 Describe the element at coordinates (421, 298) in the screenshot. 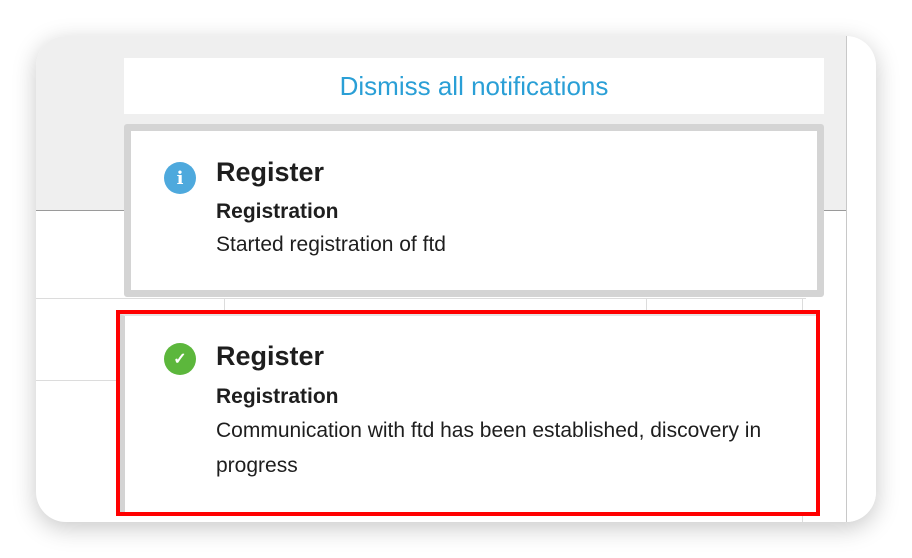

I see `table-row-divider` at that location.